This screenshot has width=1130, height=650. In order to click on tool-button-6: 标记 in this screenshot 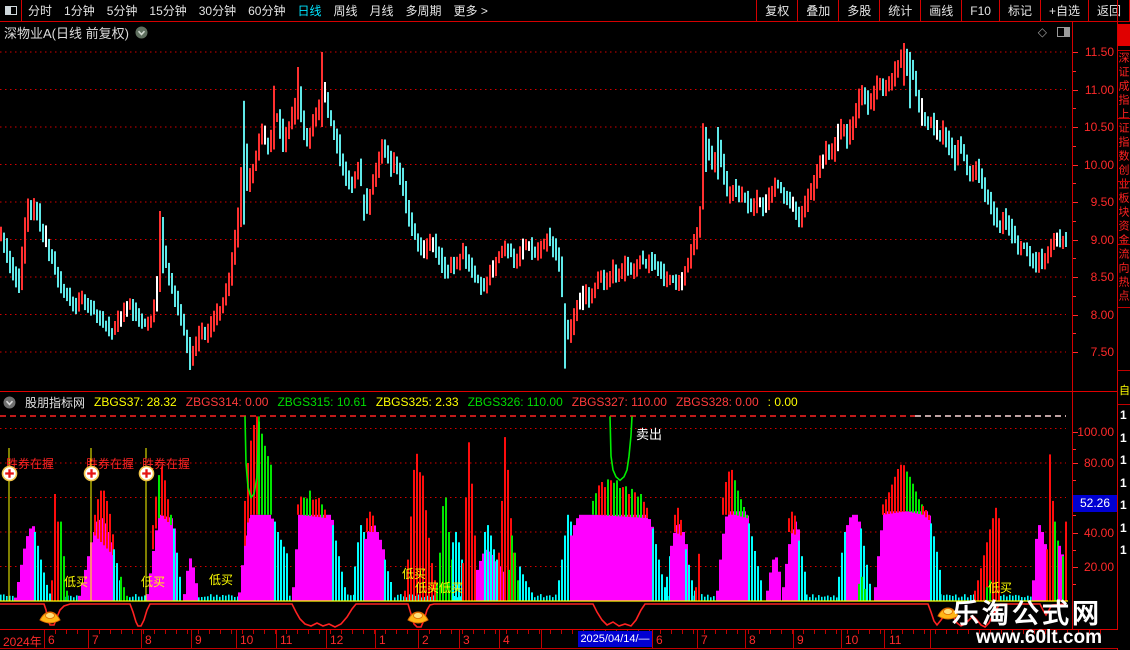, I will do `click(1019, 10)`.